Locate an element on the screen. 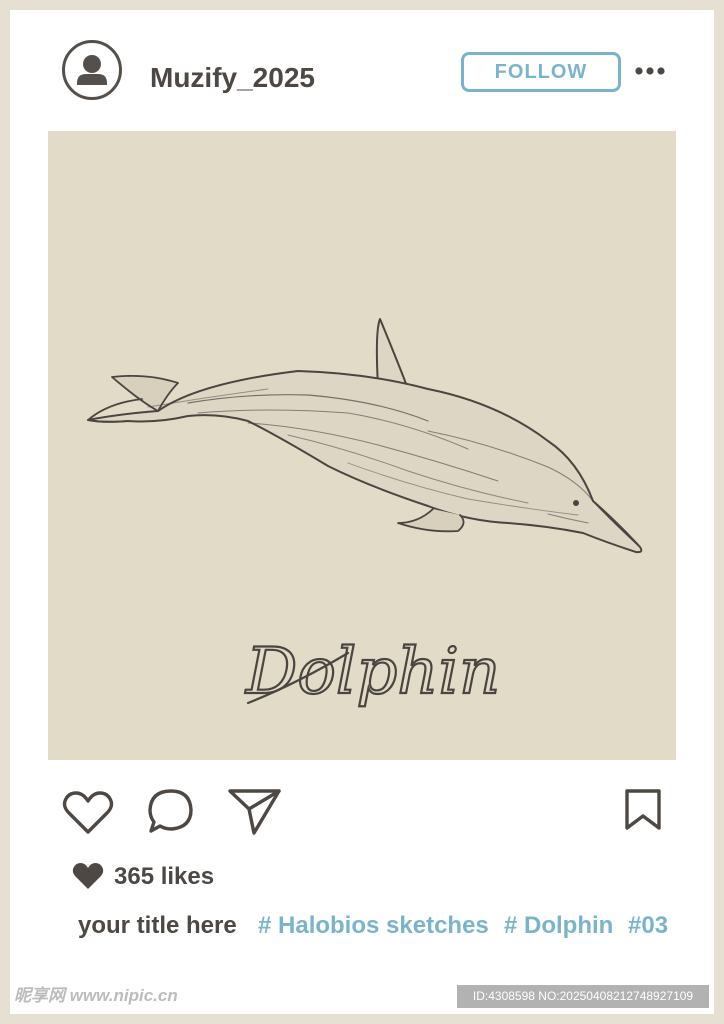  follow-button: FOLLOW is located at coordinates (541, 72).